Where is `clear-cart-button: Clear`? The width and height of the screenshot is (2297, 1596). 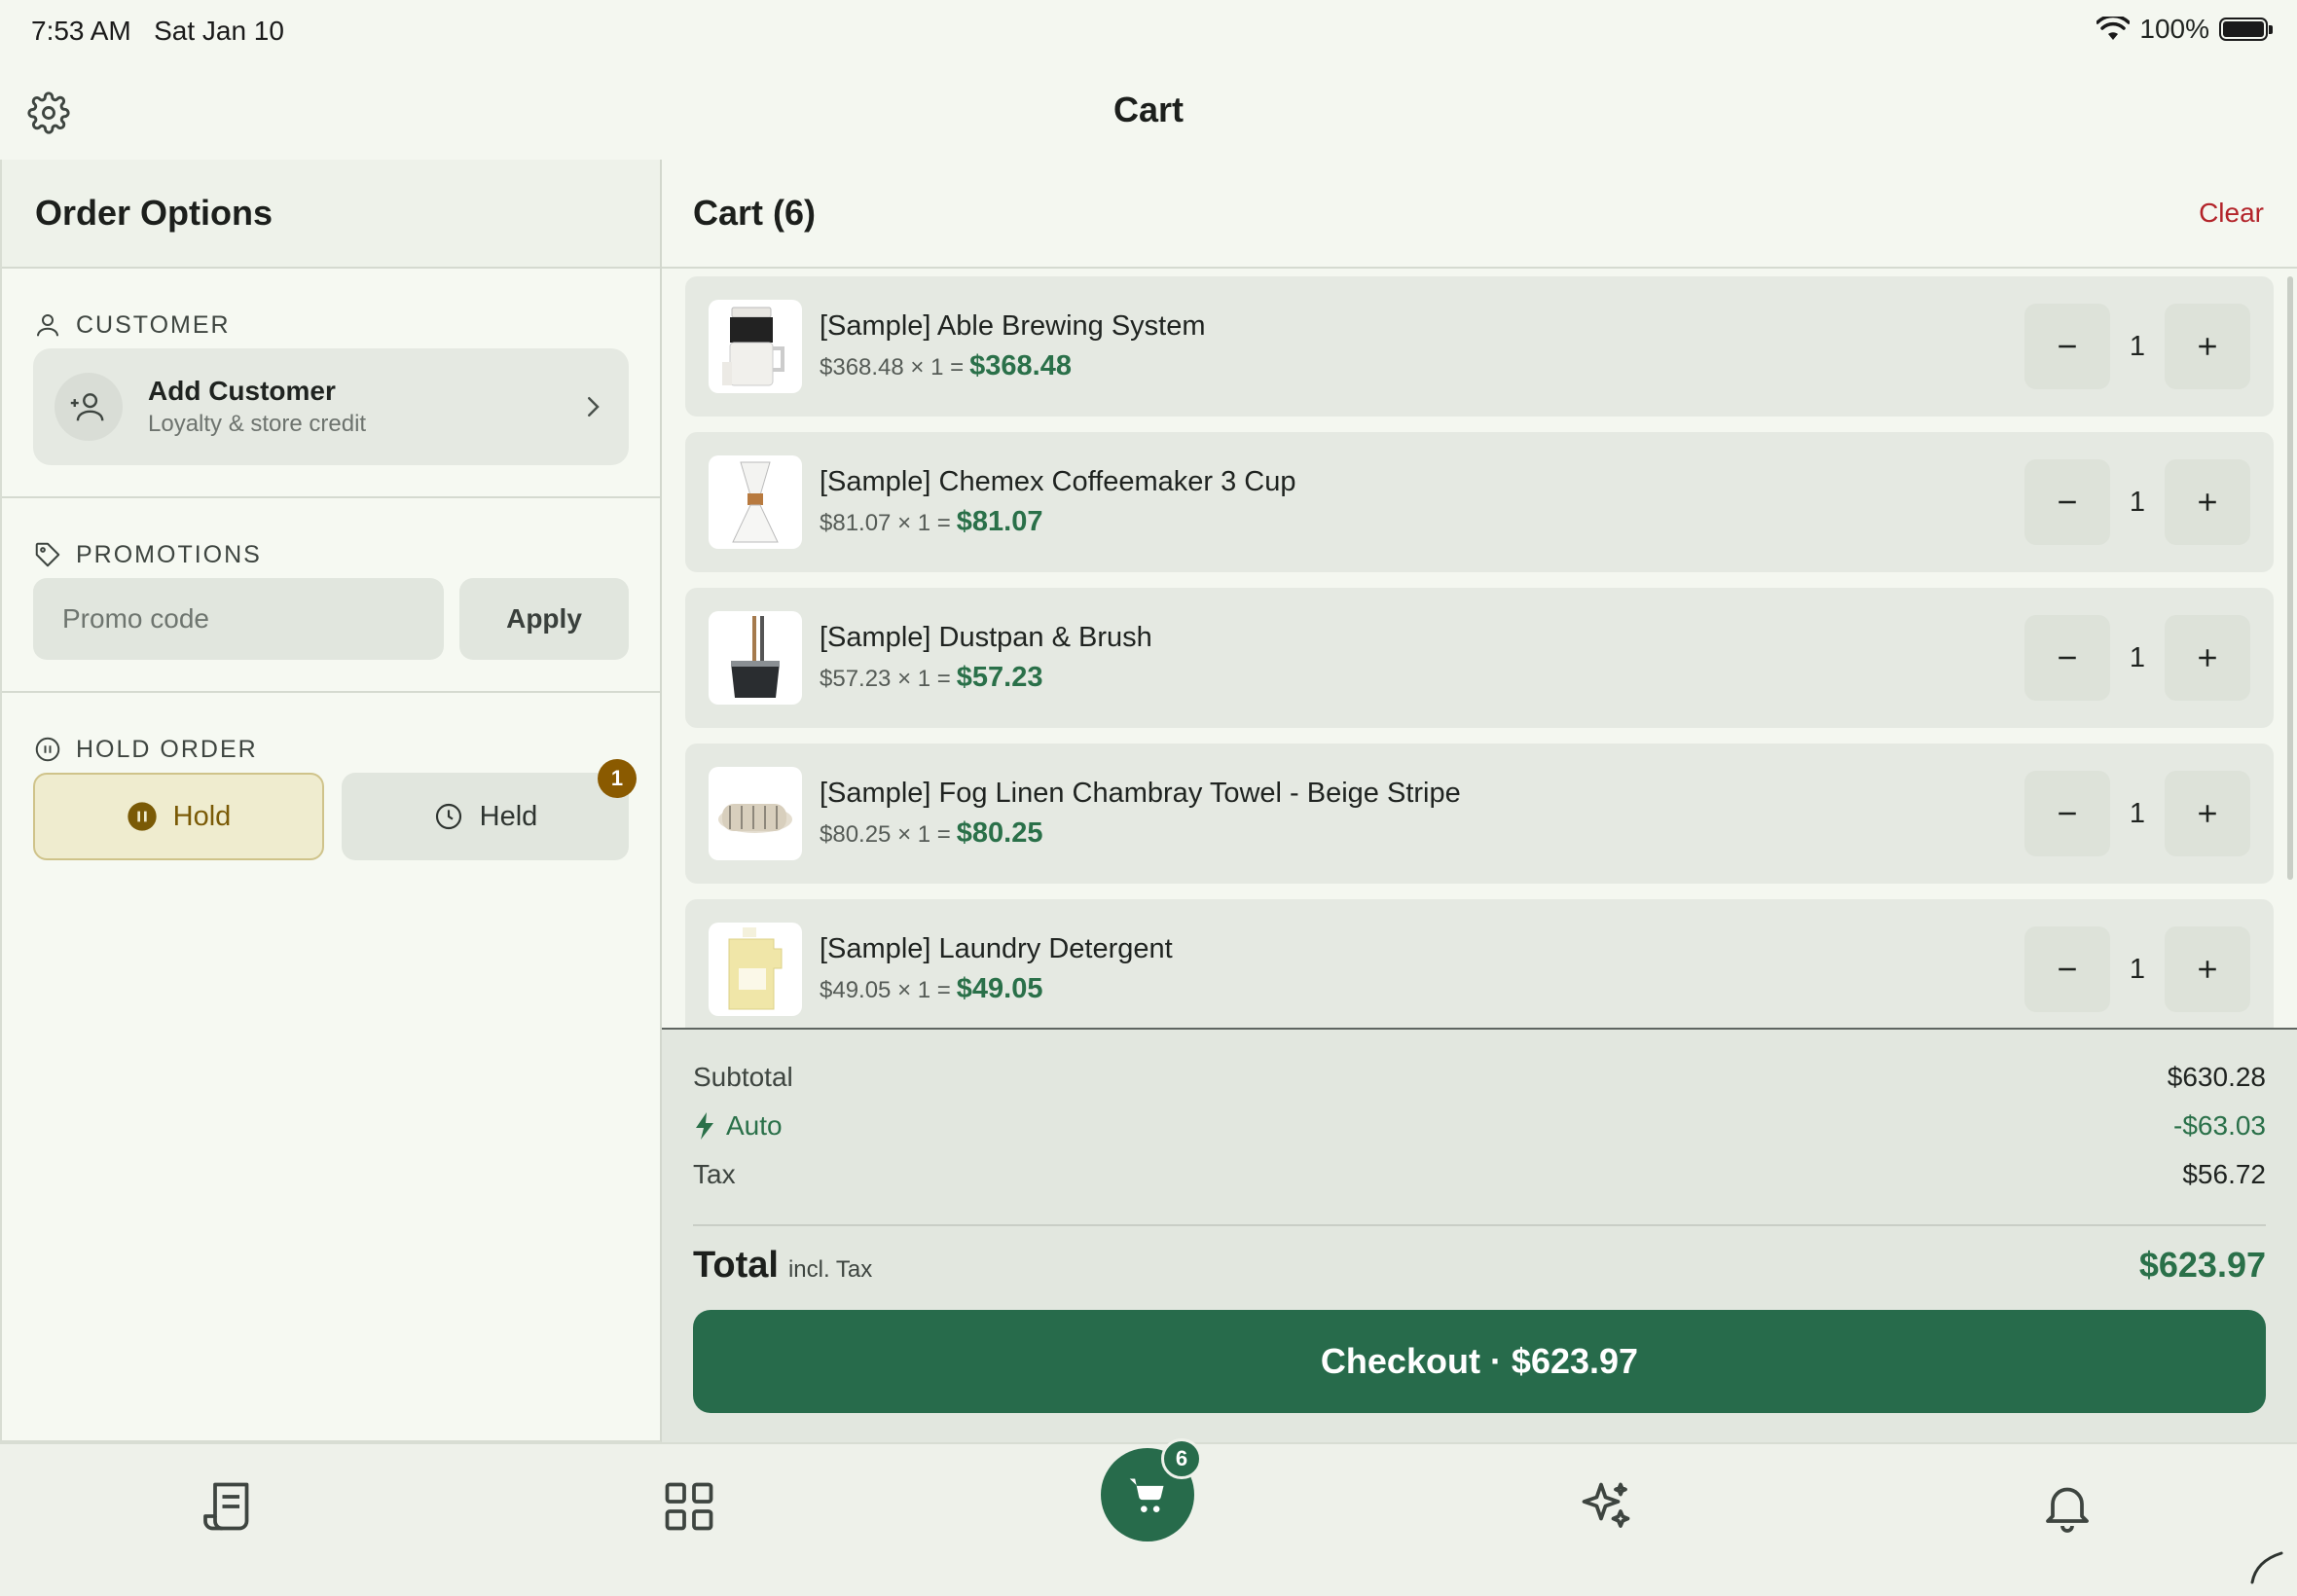 clear-cart-button: Clear is located at coordinates (2232, 213).